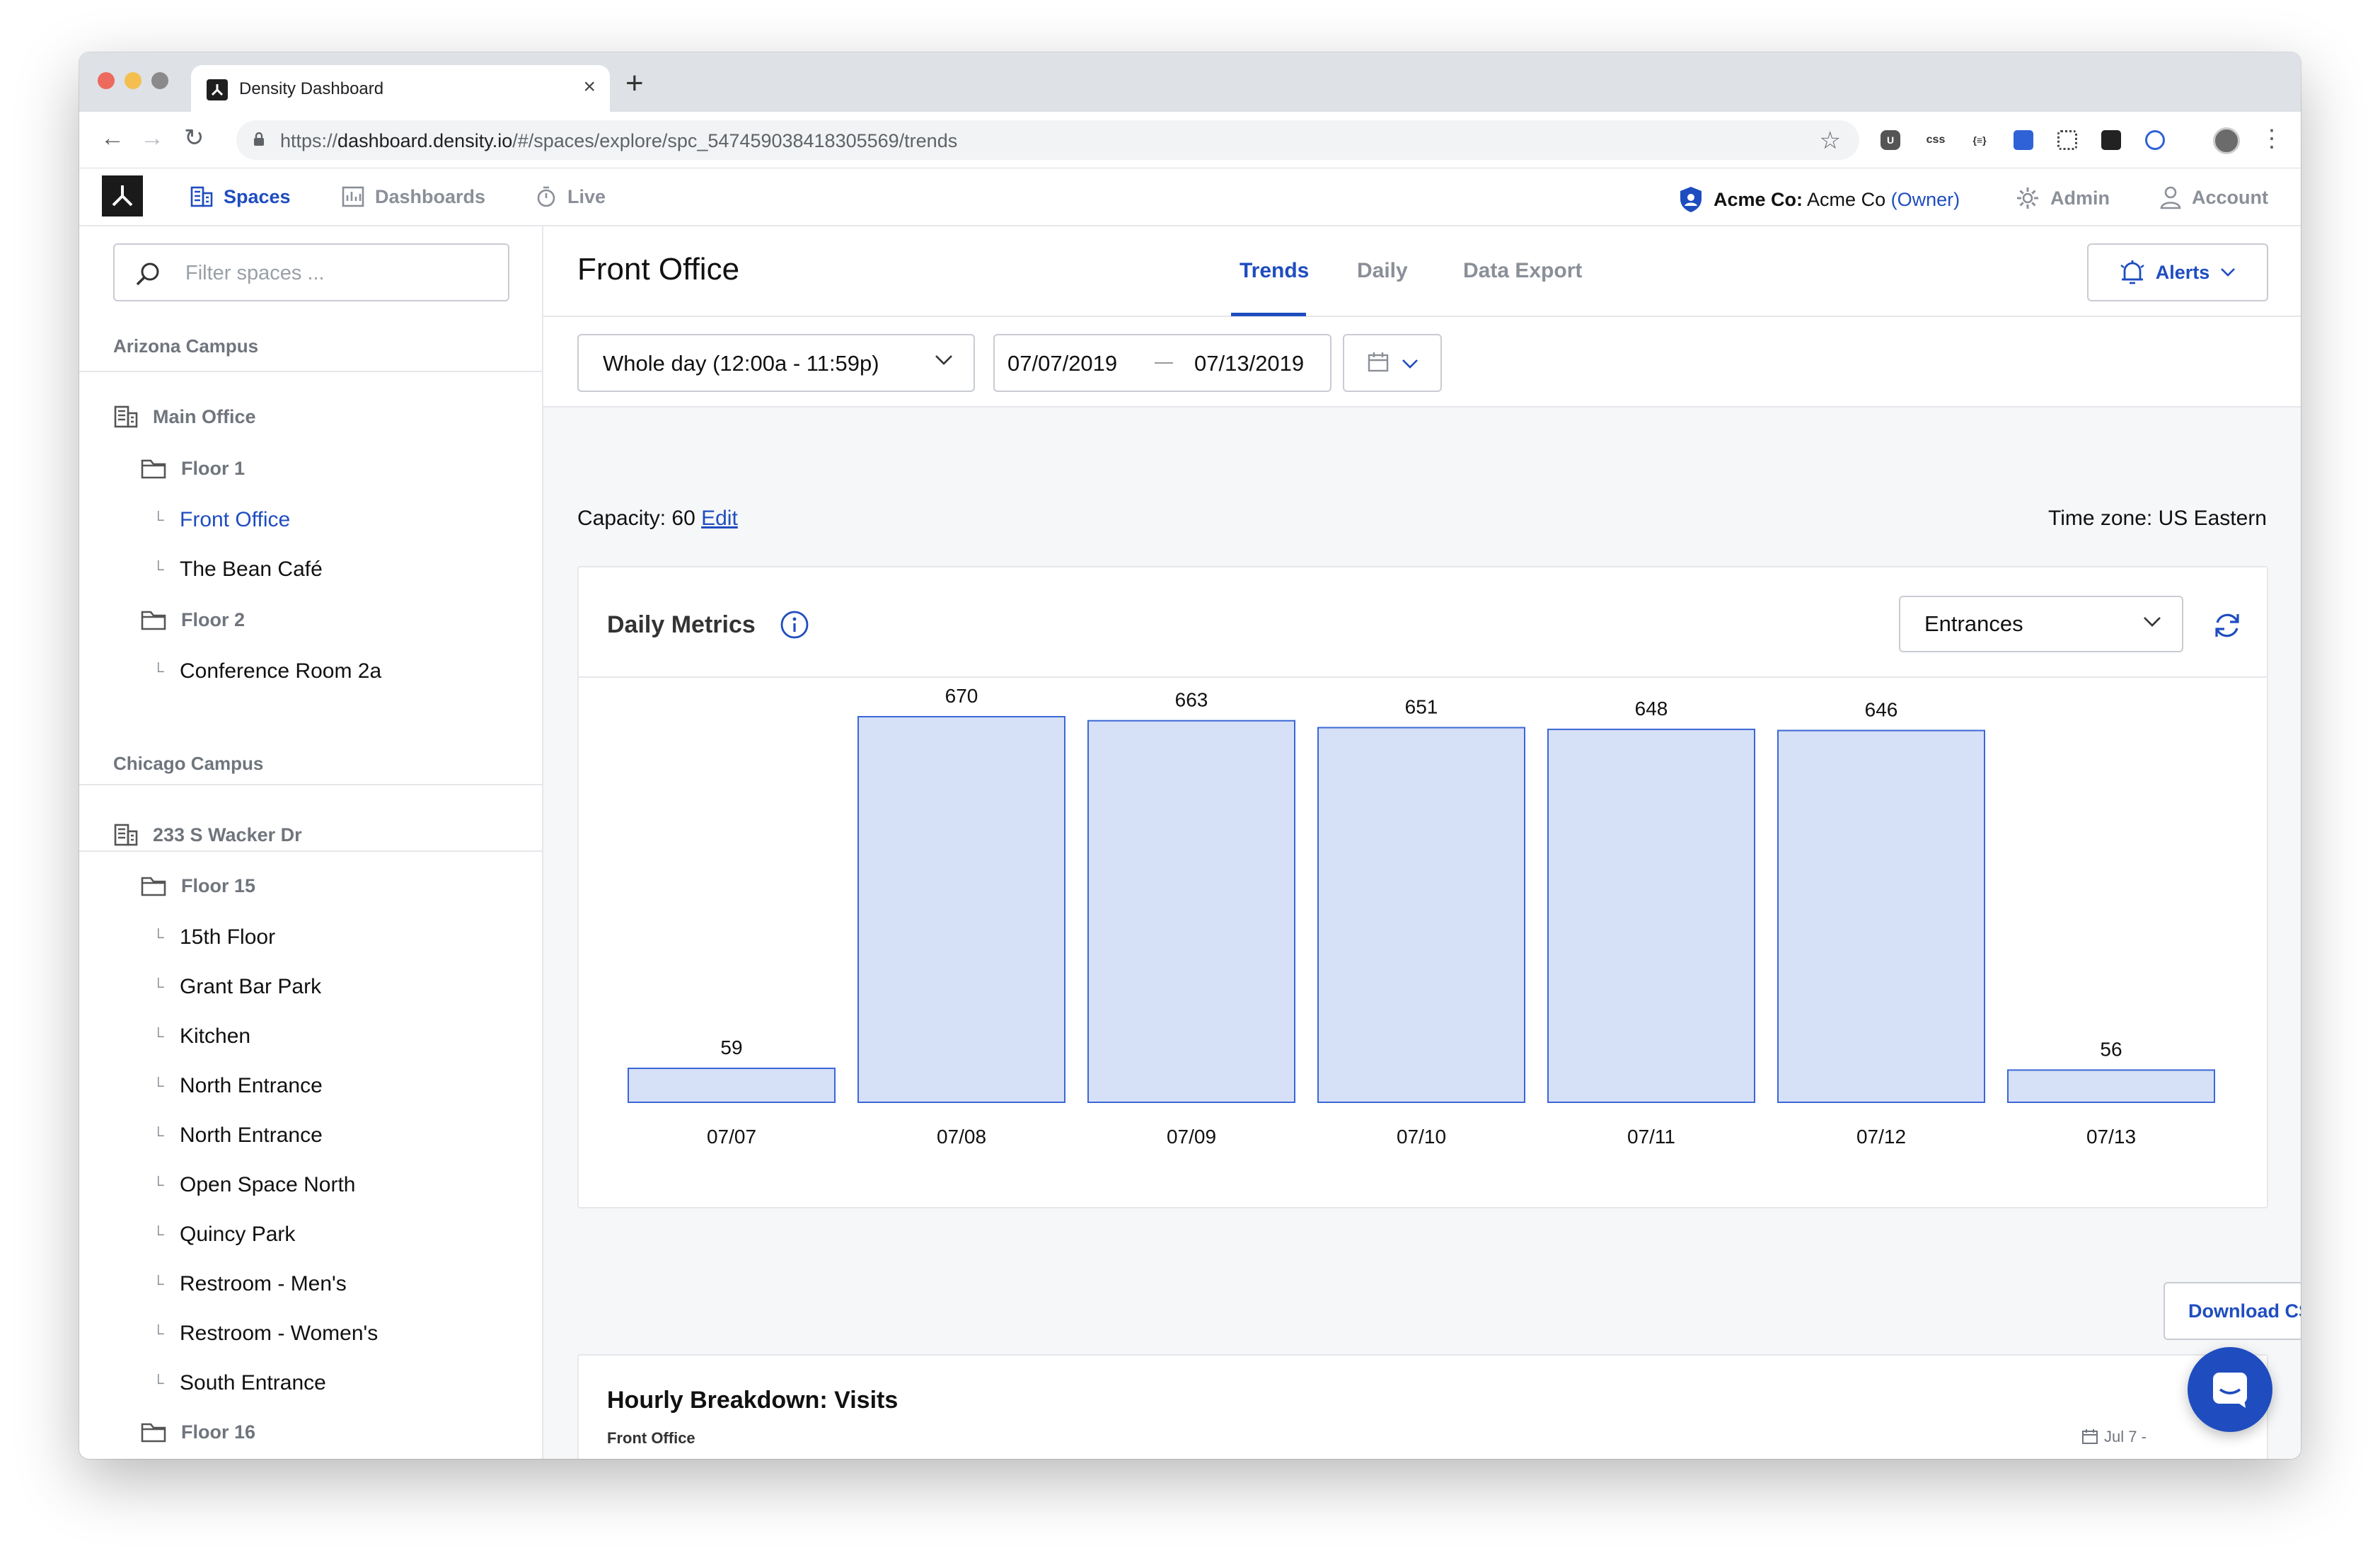  Describe the element at coordinates (658, 269) in the screenshot. I see `page-title: Front Office` at that location.